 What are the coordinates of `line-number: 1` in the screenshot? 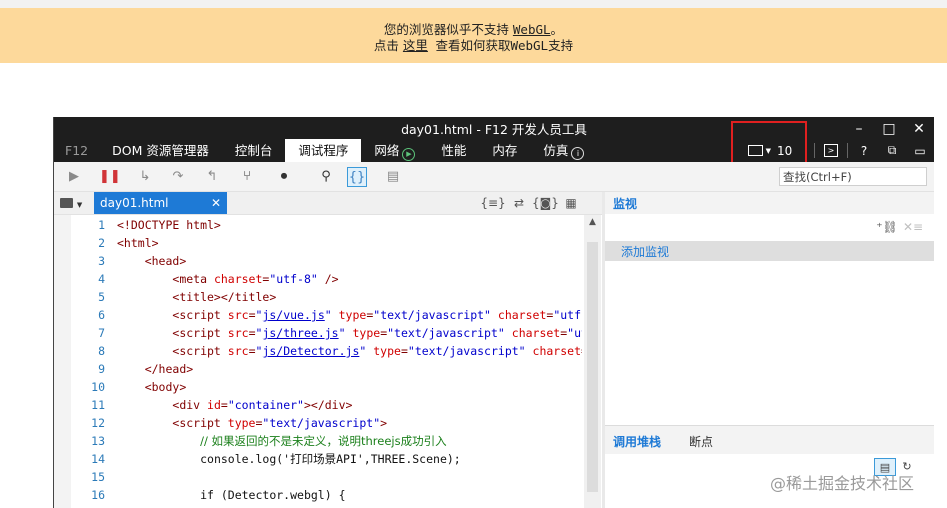 It's located at (88, 225).